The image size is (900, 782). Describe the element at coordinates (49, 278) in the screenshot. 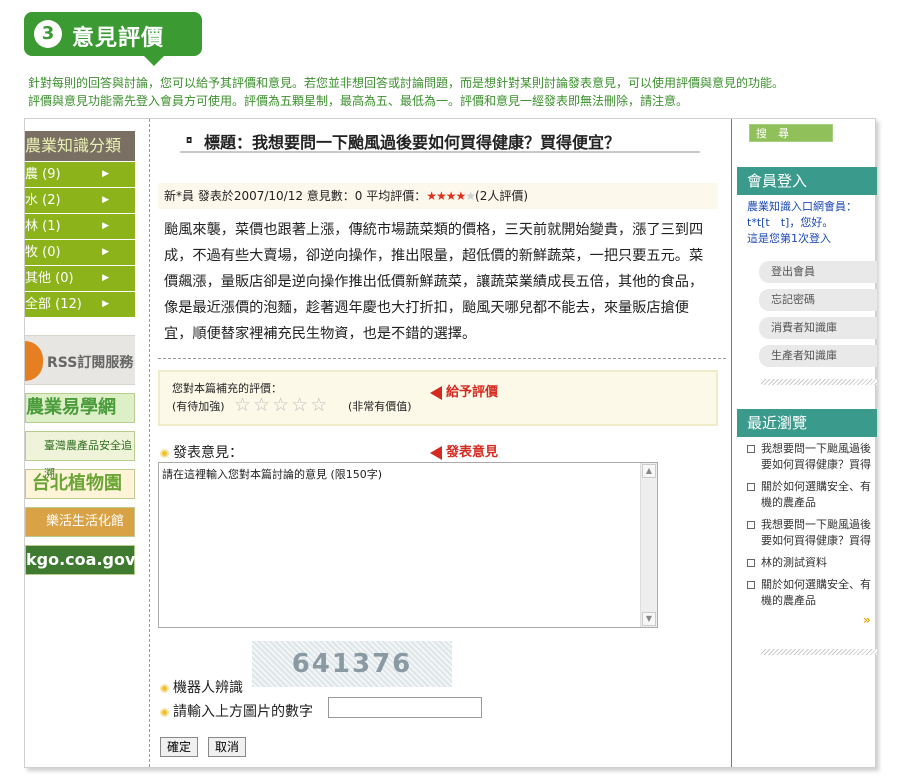

I see `category-label: 其他 (0)` at that location.